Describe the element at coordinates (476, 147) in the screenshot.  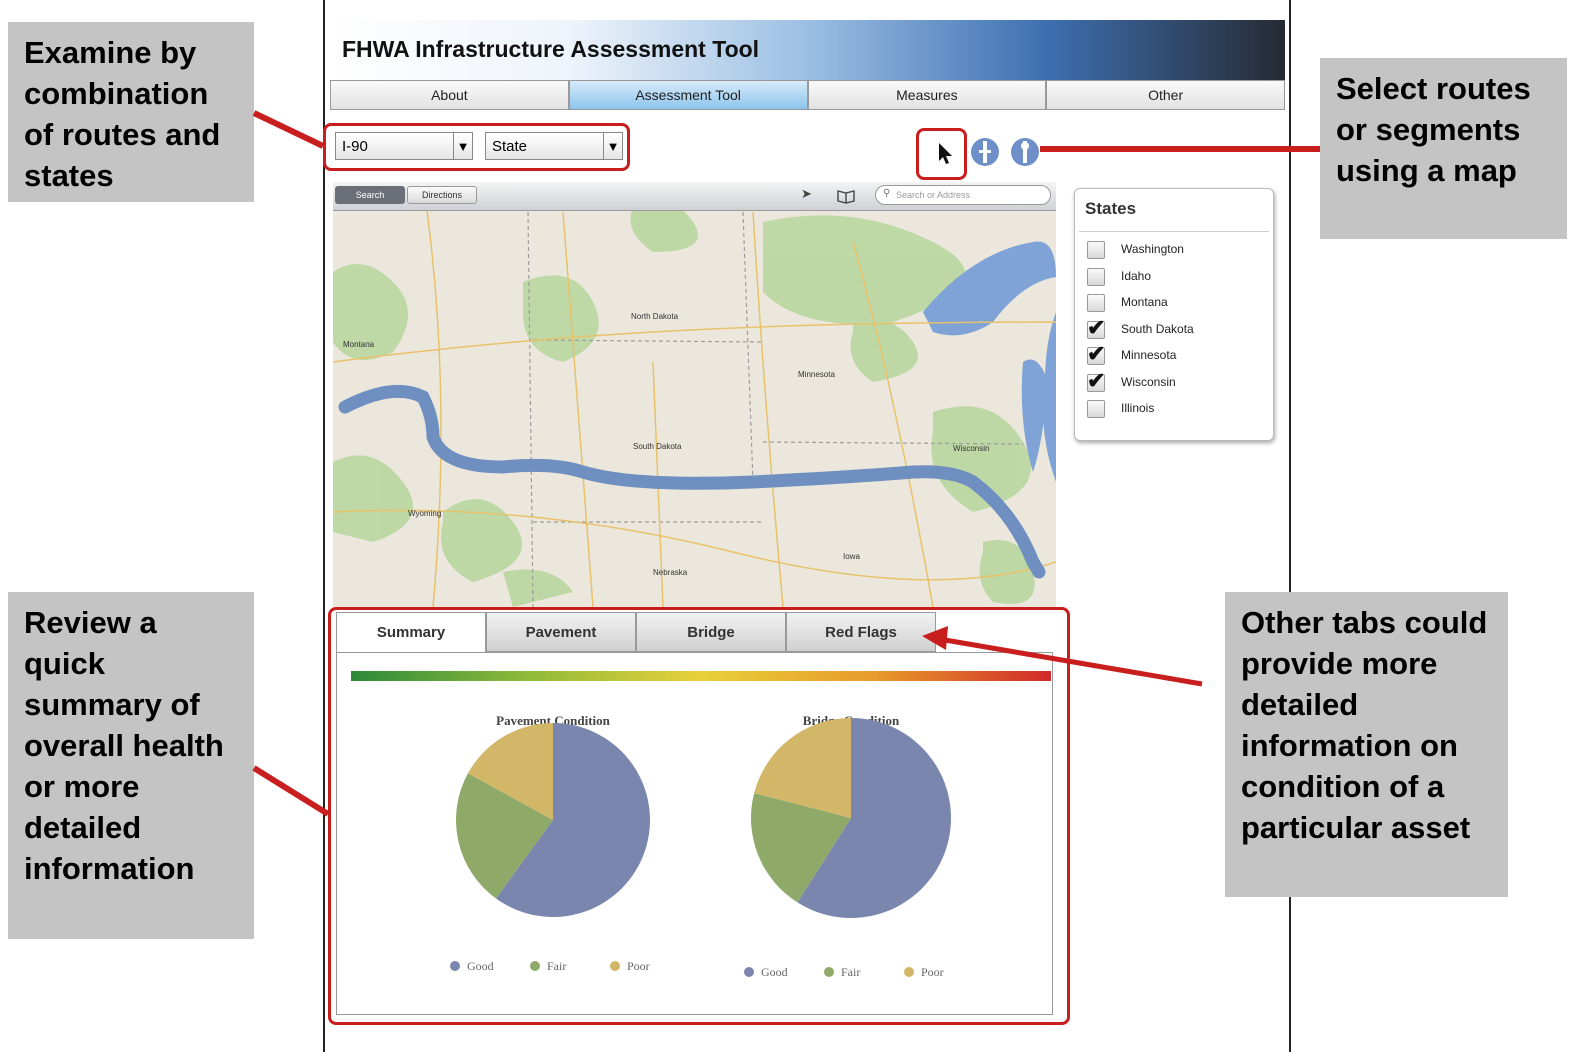
I see `filters-highlight` at that location.